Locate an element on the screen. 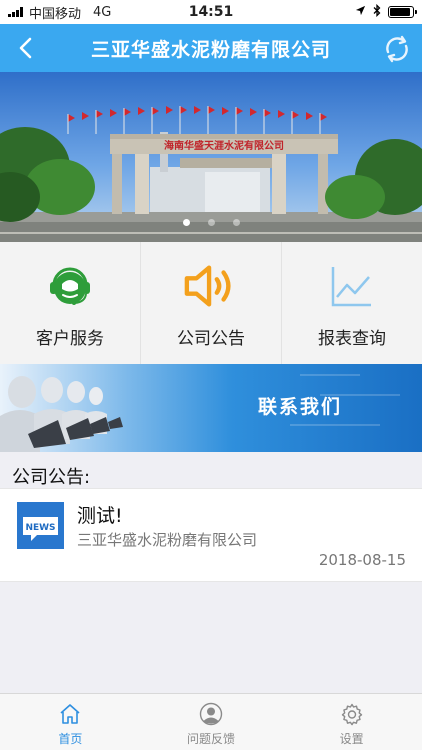 This screenshot has height=750, width=422. speaker-icon is located at coordinates (211, 286).